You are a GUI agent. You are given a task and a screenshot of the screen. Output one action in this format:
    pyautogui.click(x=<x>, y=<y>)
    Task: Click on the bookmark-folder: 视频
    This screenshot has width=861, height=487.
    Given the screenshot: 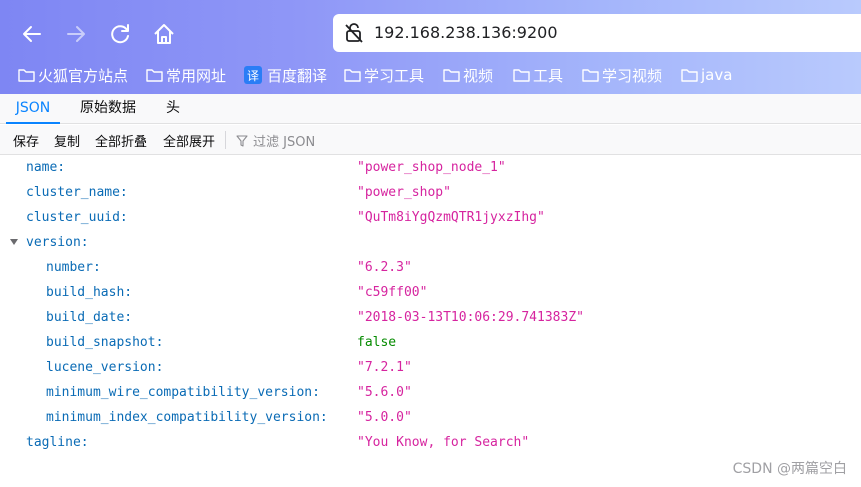 What is the action you would take?
    pyautogui.click(x=468, y=75)
    